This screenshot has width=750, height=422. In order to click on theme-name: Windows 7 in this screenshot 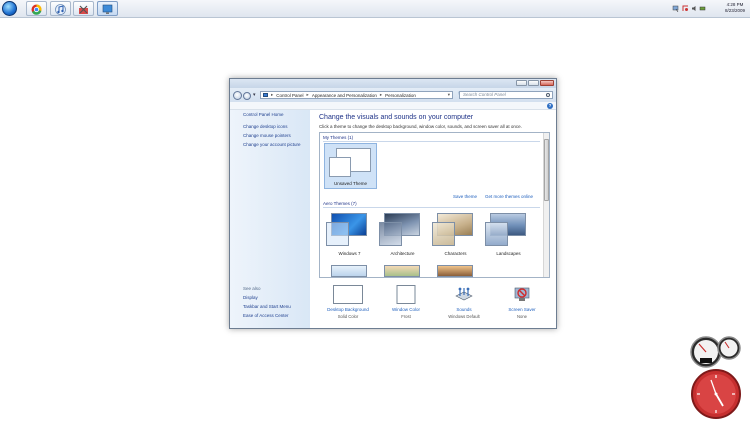, I will do `click(349, 253)`.